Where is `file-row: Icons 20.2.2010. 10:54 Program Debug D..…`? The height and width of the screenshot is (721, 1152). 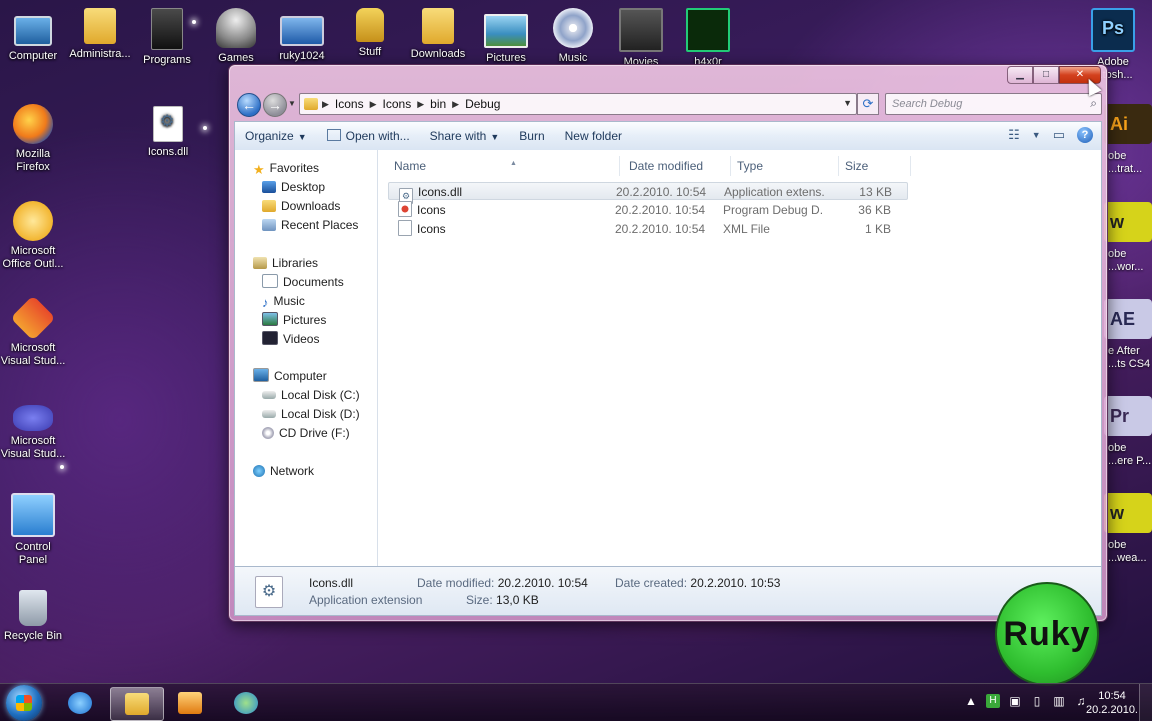
file-row: Icons 20.2.2010. 10:54 Program Debug D..… is located at coordinates (648, 210).